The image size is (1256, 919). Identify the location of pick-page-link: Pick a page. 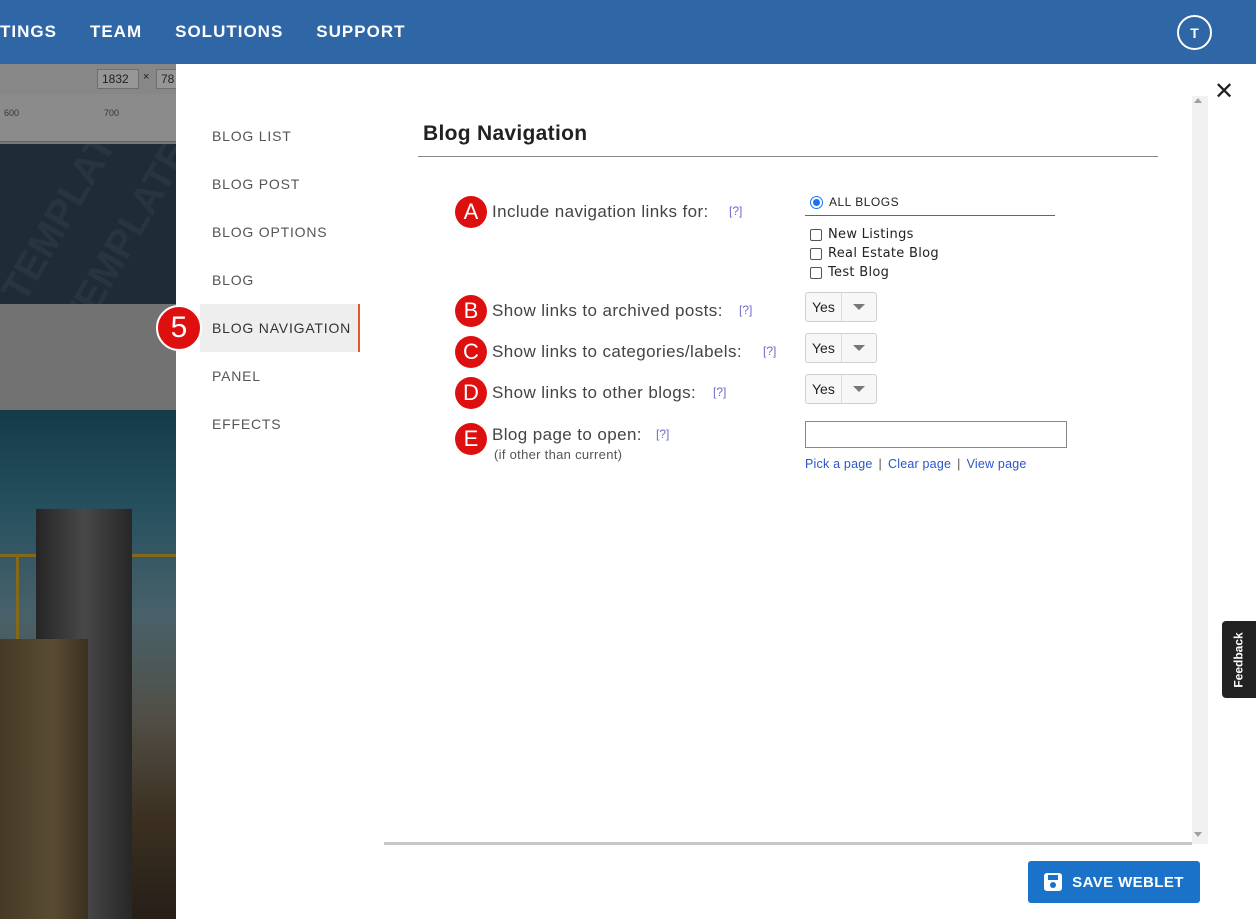
(839, 464).